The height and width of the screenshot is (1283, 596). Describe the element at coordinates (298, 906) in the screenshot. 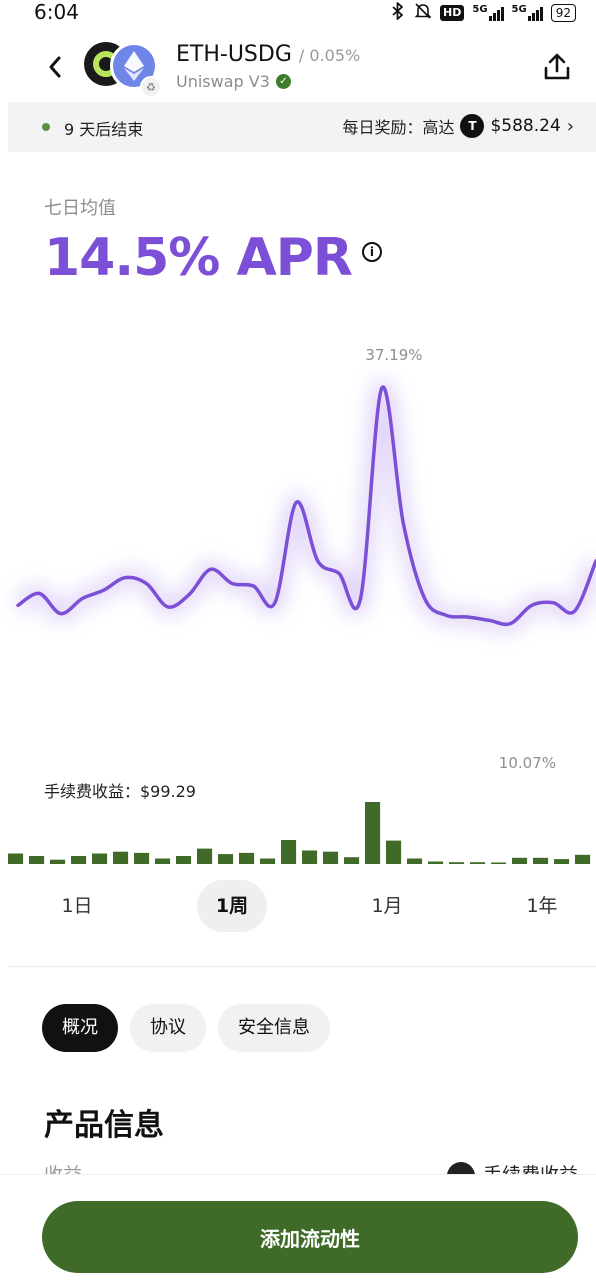

I see `range-tabs: 1日 1周 1月 1年` at that location.